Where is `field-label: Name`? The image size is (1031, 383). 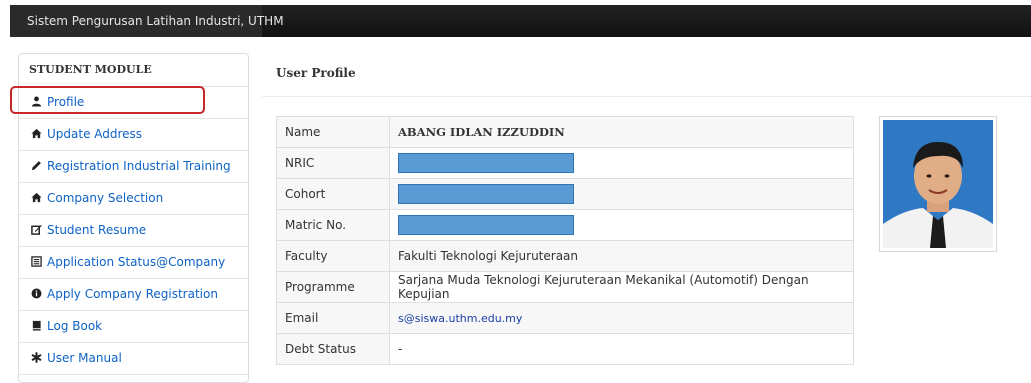 field-label: Name is located at coordinates (333, 132).